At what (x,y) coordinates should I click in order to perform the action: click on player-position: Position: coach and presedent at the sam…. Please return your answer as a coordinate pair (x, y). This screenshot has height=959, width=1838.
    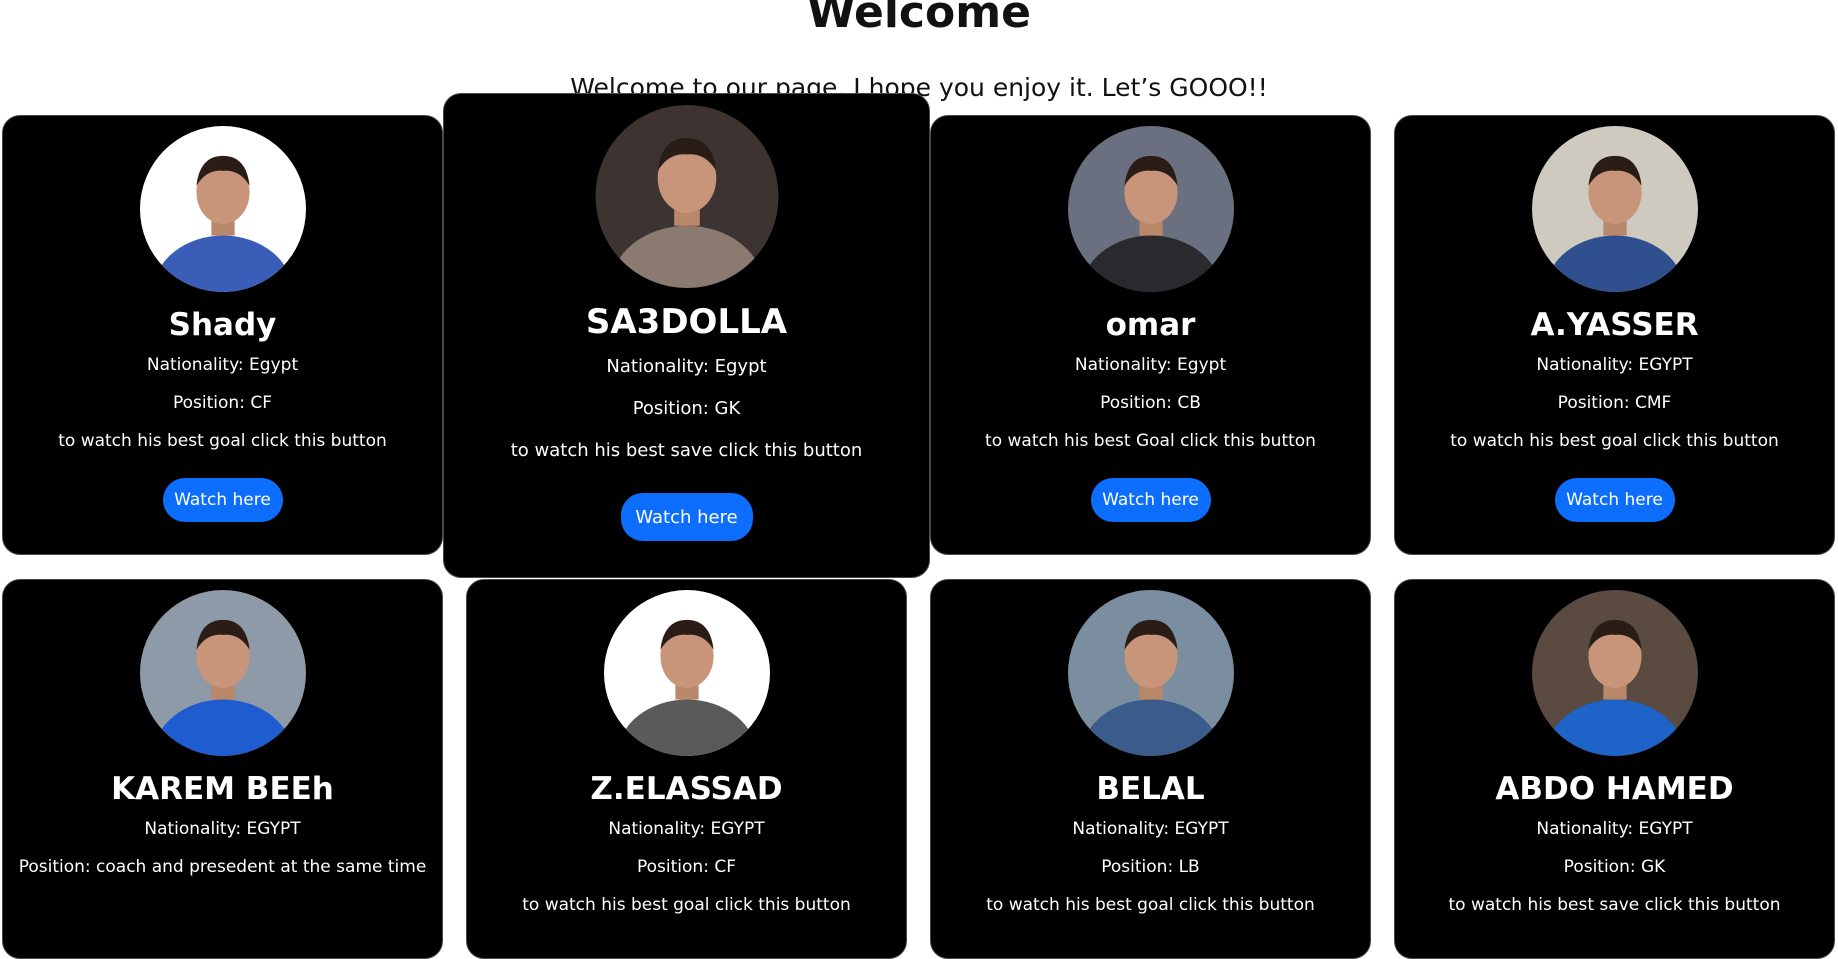
    Looking at the image, I should click on (222, 867).